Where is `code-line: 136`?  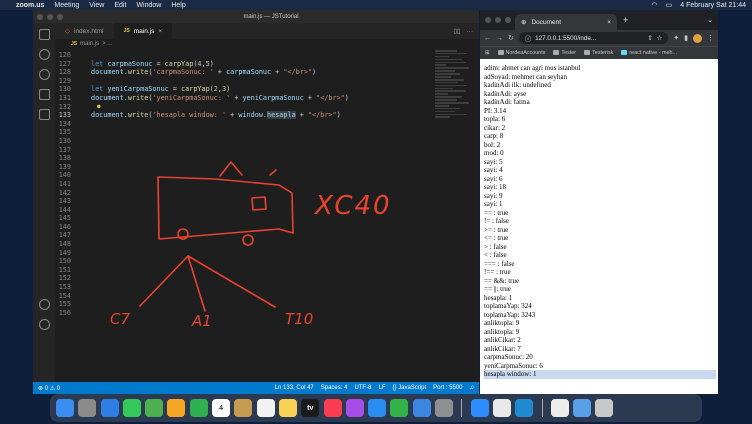 code-line: 136 is located at coordinates (267, 141).